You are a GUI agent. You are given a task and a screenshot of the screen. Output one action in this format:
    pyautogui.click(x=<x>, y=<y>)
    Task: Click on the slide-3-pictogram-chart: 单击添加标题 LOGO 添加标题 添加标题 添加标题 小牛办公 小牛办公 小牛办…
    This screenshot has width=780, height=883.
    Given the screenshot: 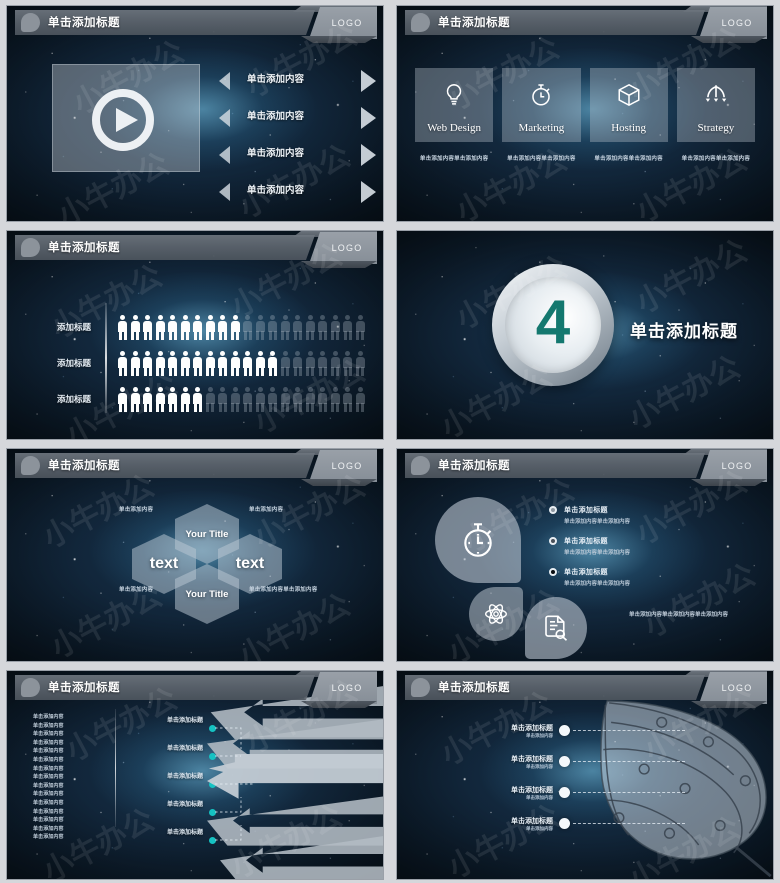 What is the action you would take?
    pyautogui.click(x=195, y=335)
    